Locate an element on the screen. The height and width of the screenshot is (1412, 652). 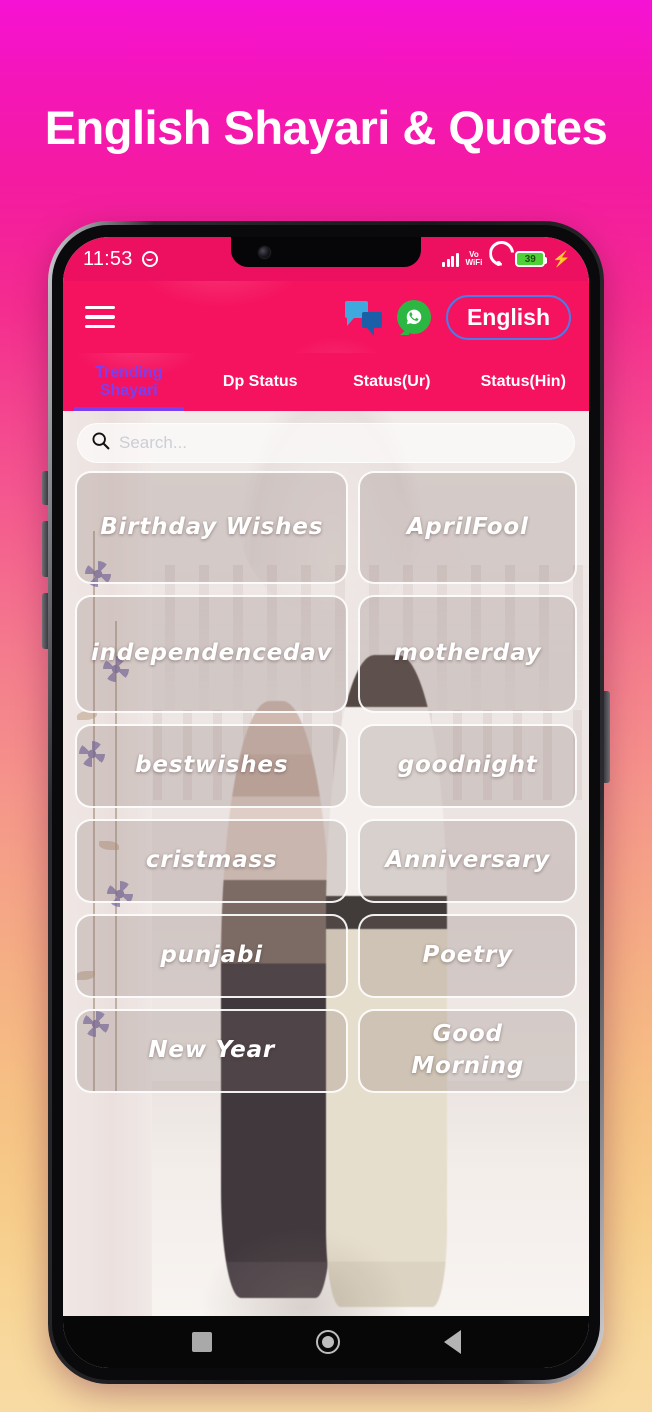
circle-home-icon is located at coordinates (327, 1342).